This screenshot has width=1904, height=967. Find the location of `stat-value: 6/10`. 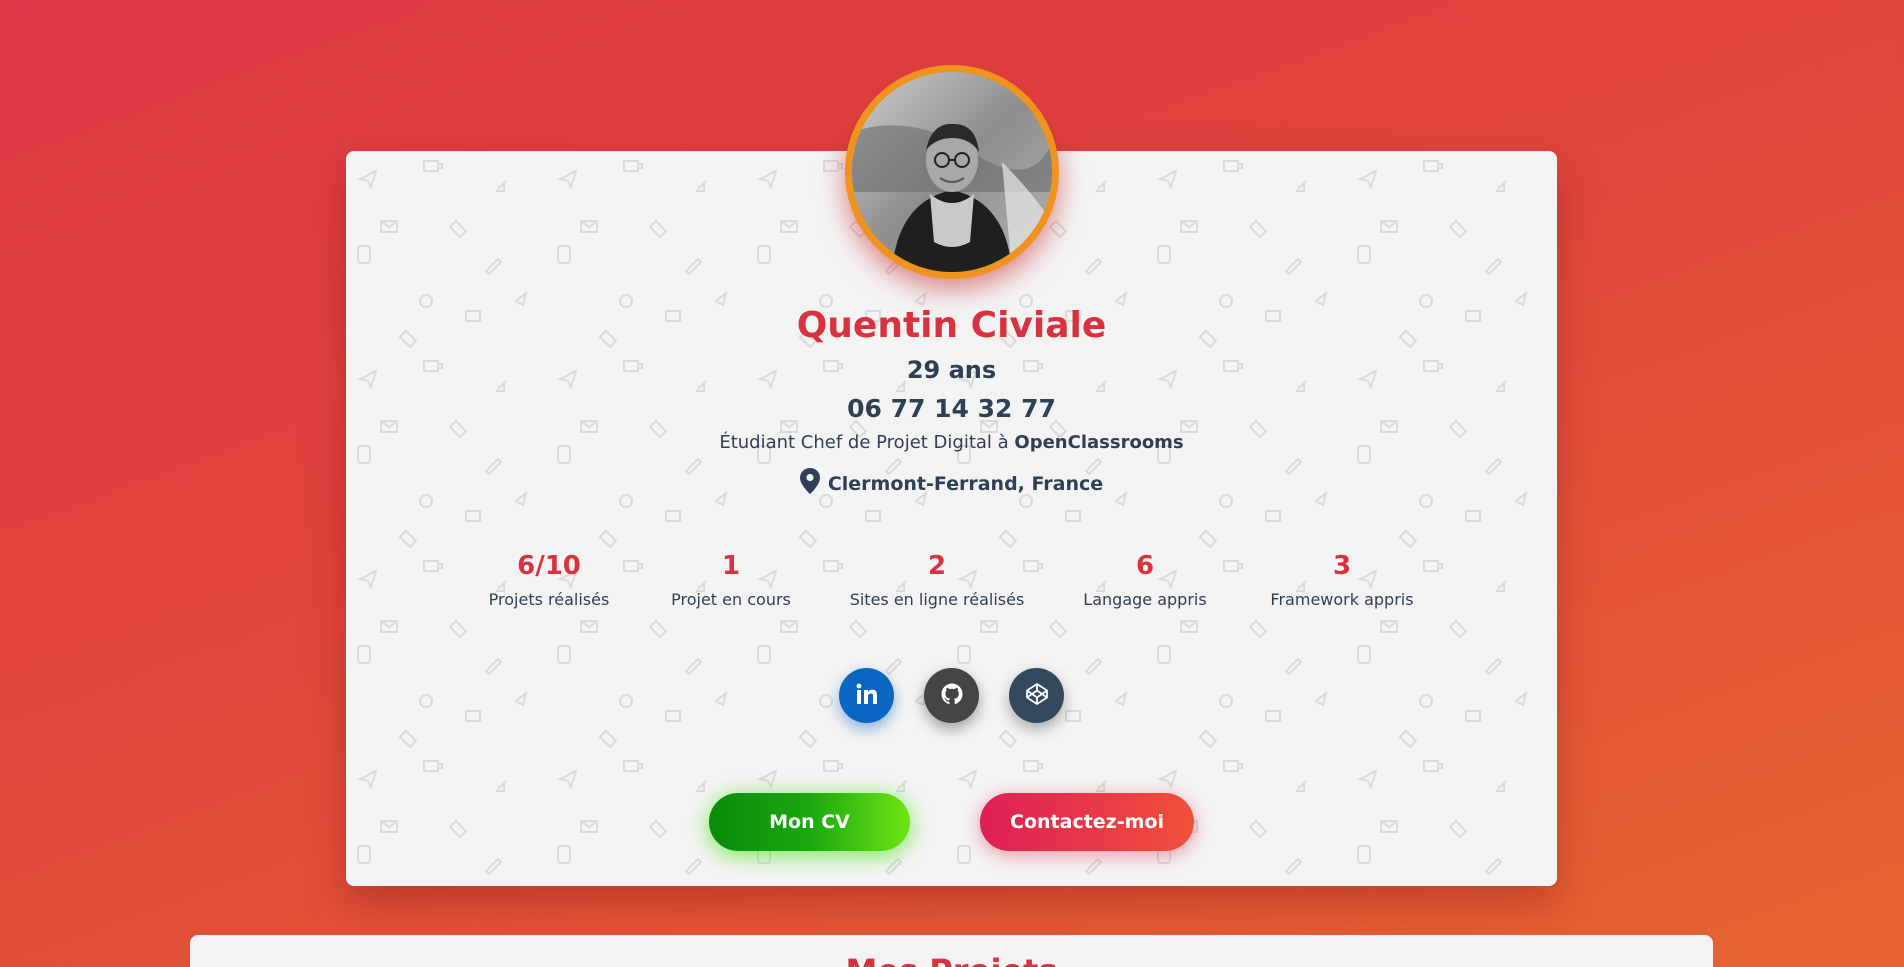

stat-value: 6/10 is located at coordinates (549, 566).